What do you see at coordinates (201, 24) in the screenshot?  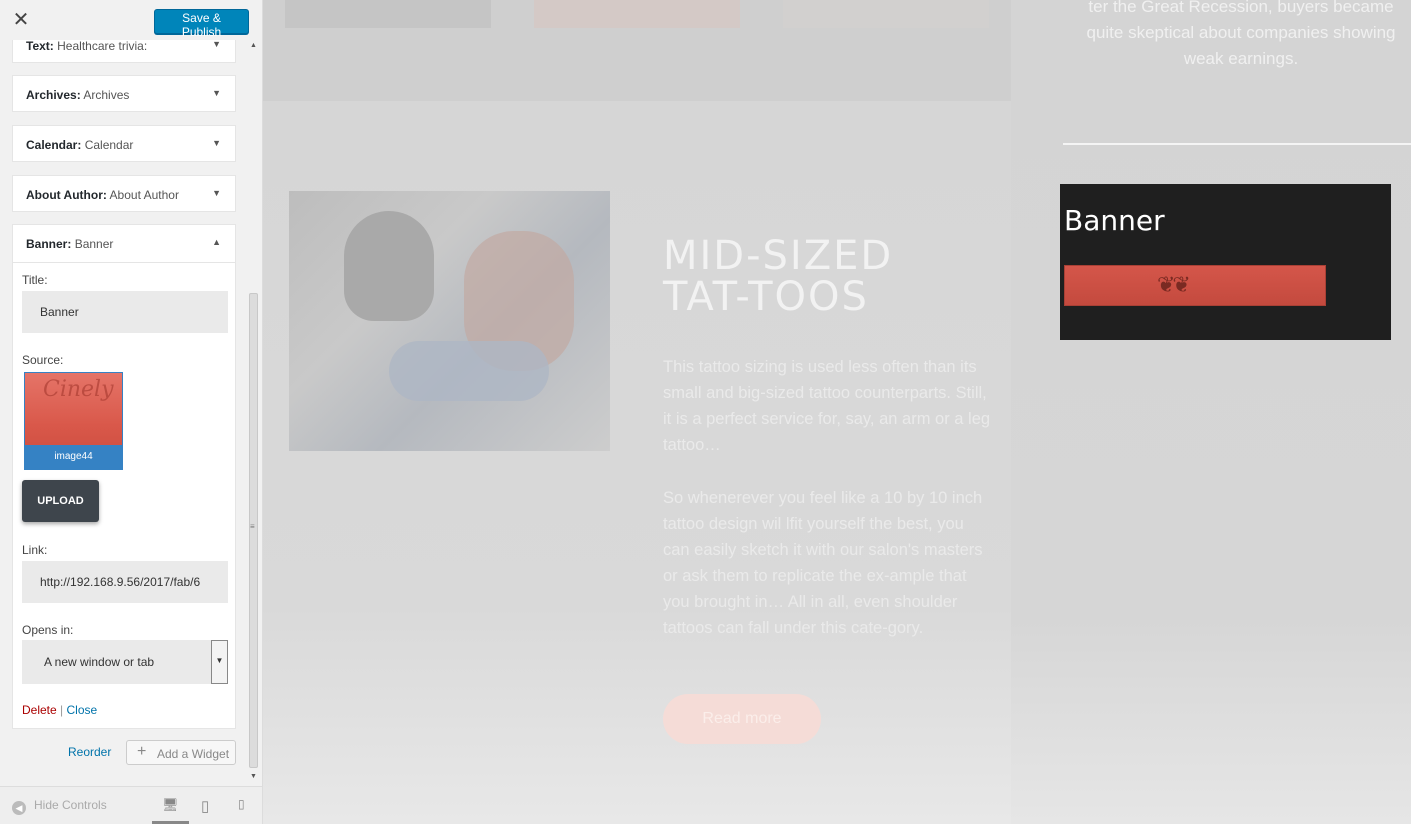 I see `save-publish-button: Save & Publish` at bounding box center [201, 24].